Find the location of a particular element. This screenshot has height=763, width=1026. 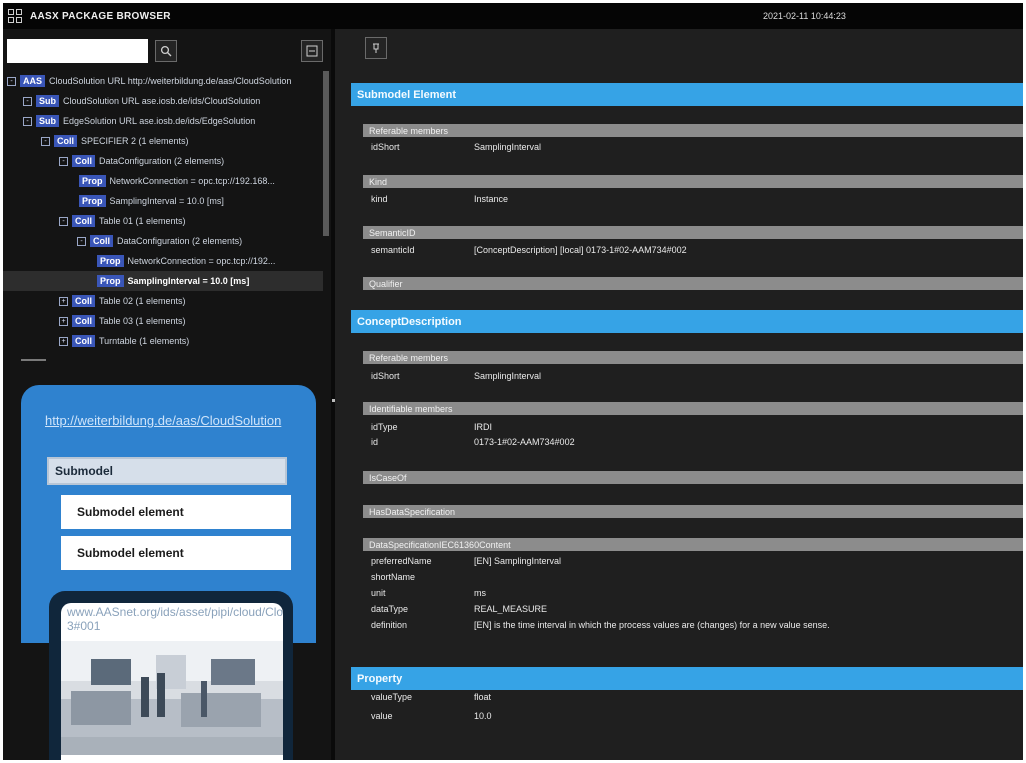

tree-node: + Coll Table 03 (1 elements) is located at coordinates (163, 321).